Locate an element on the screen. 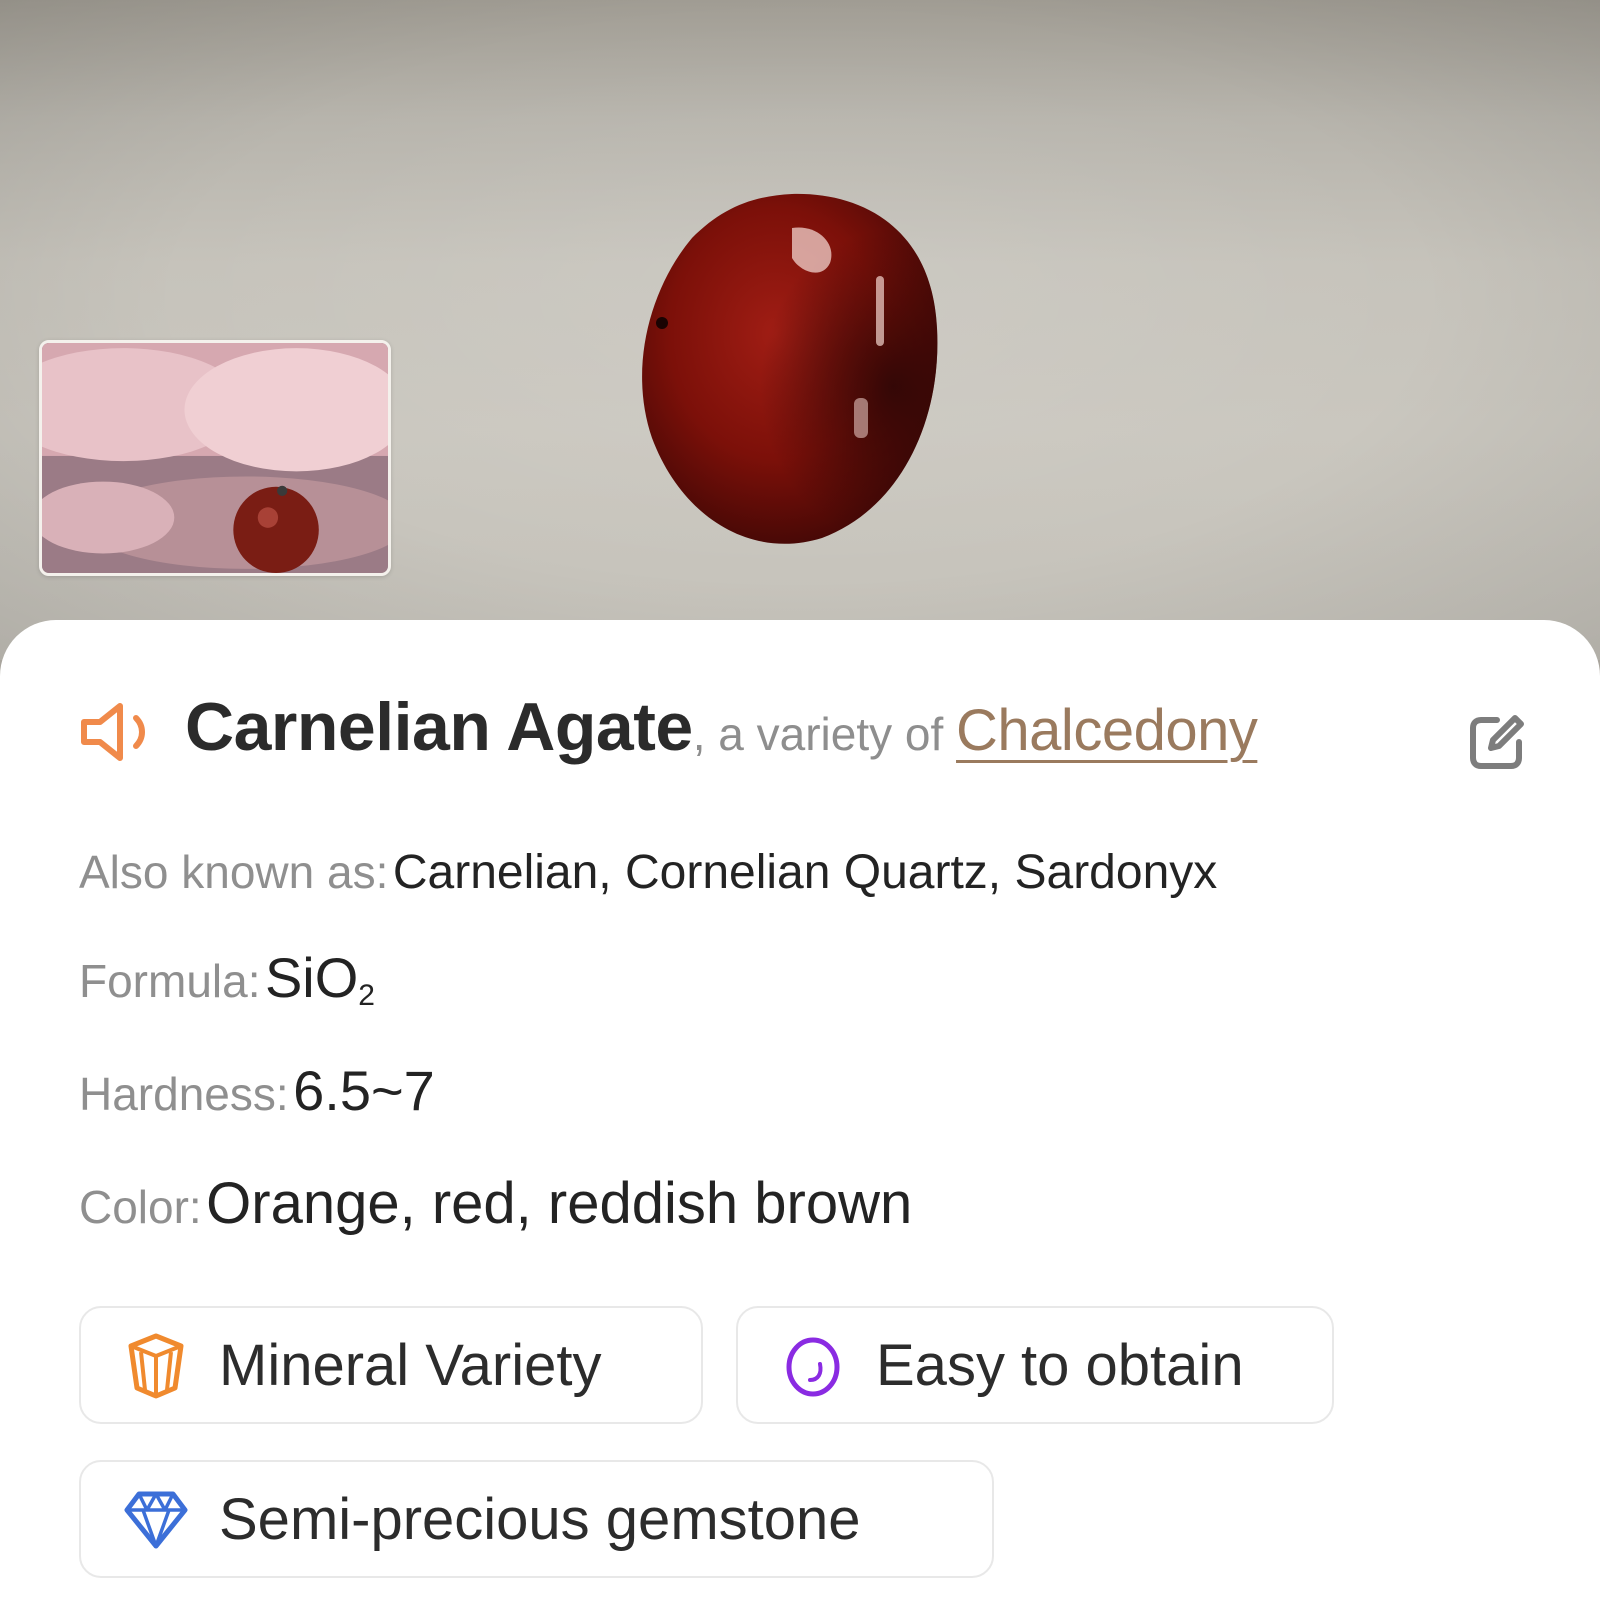 The width and height of the screenshot is (1600, 1620). tag-label: Easy to obtain is located at coordinates (1060, 1365).